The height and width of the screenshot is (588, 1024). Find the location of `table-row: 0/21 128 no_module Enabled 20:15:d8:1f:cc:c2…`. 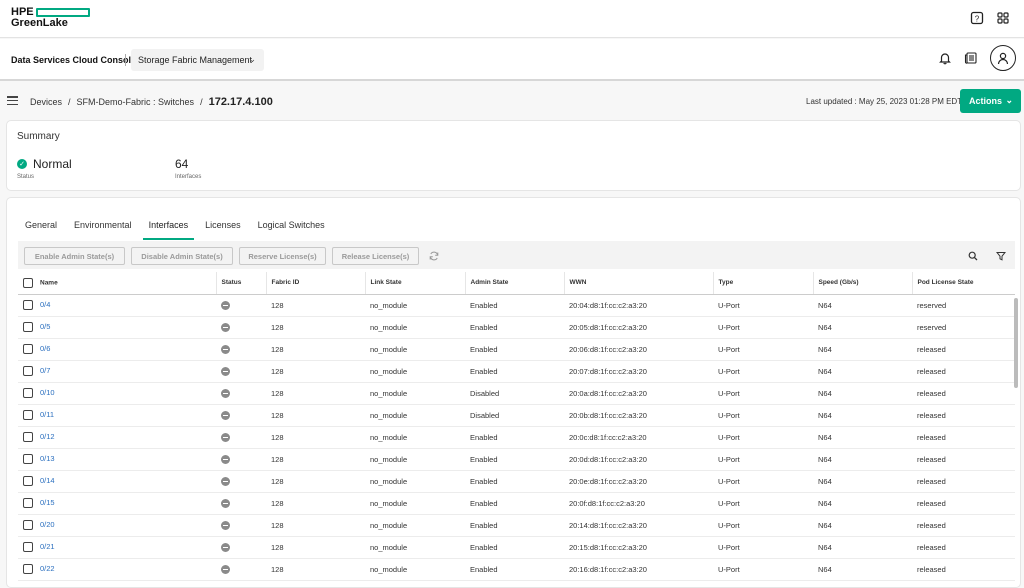

table-row: 0/21 128 no_module Enabled 20:15:d8:1f:cc:c2… is located at coordinates (516, 547).